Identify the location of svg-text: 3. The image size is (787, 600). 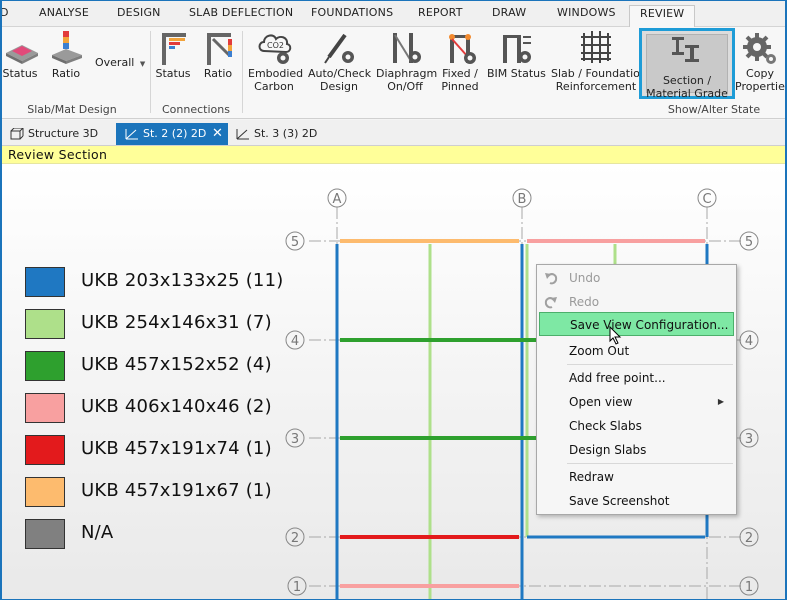
(749, 439).